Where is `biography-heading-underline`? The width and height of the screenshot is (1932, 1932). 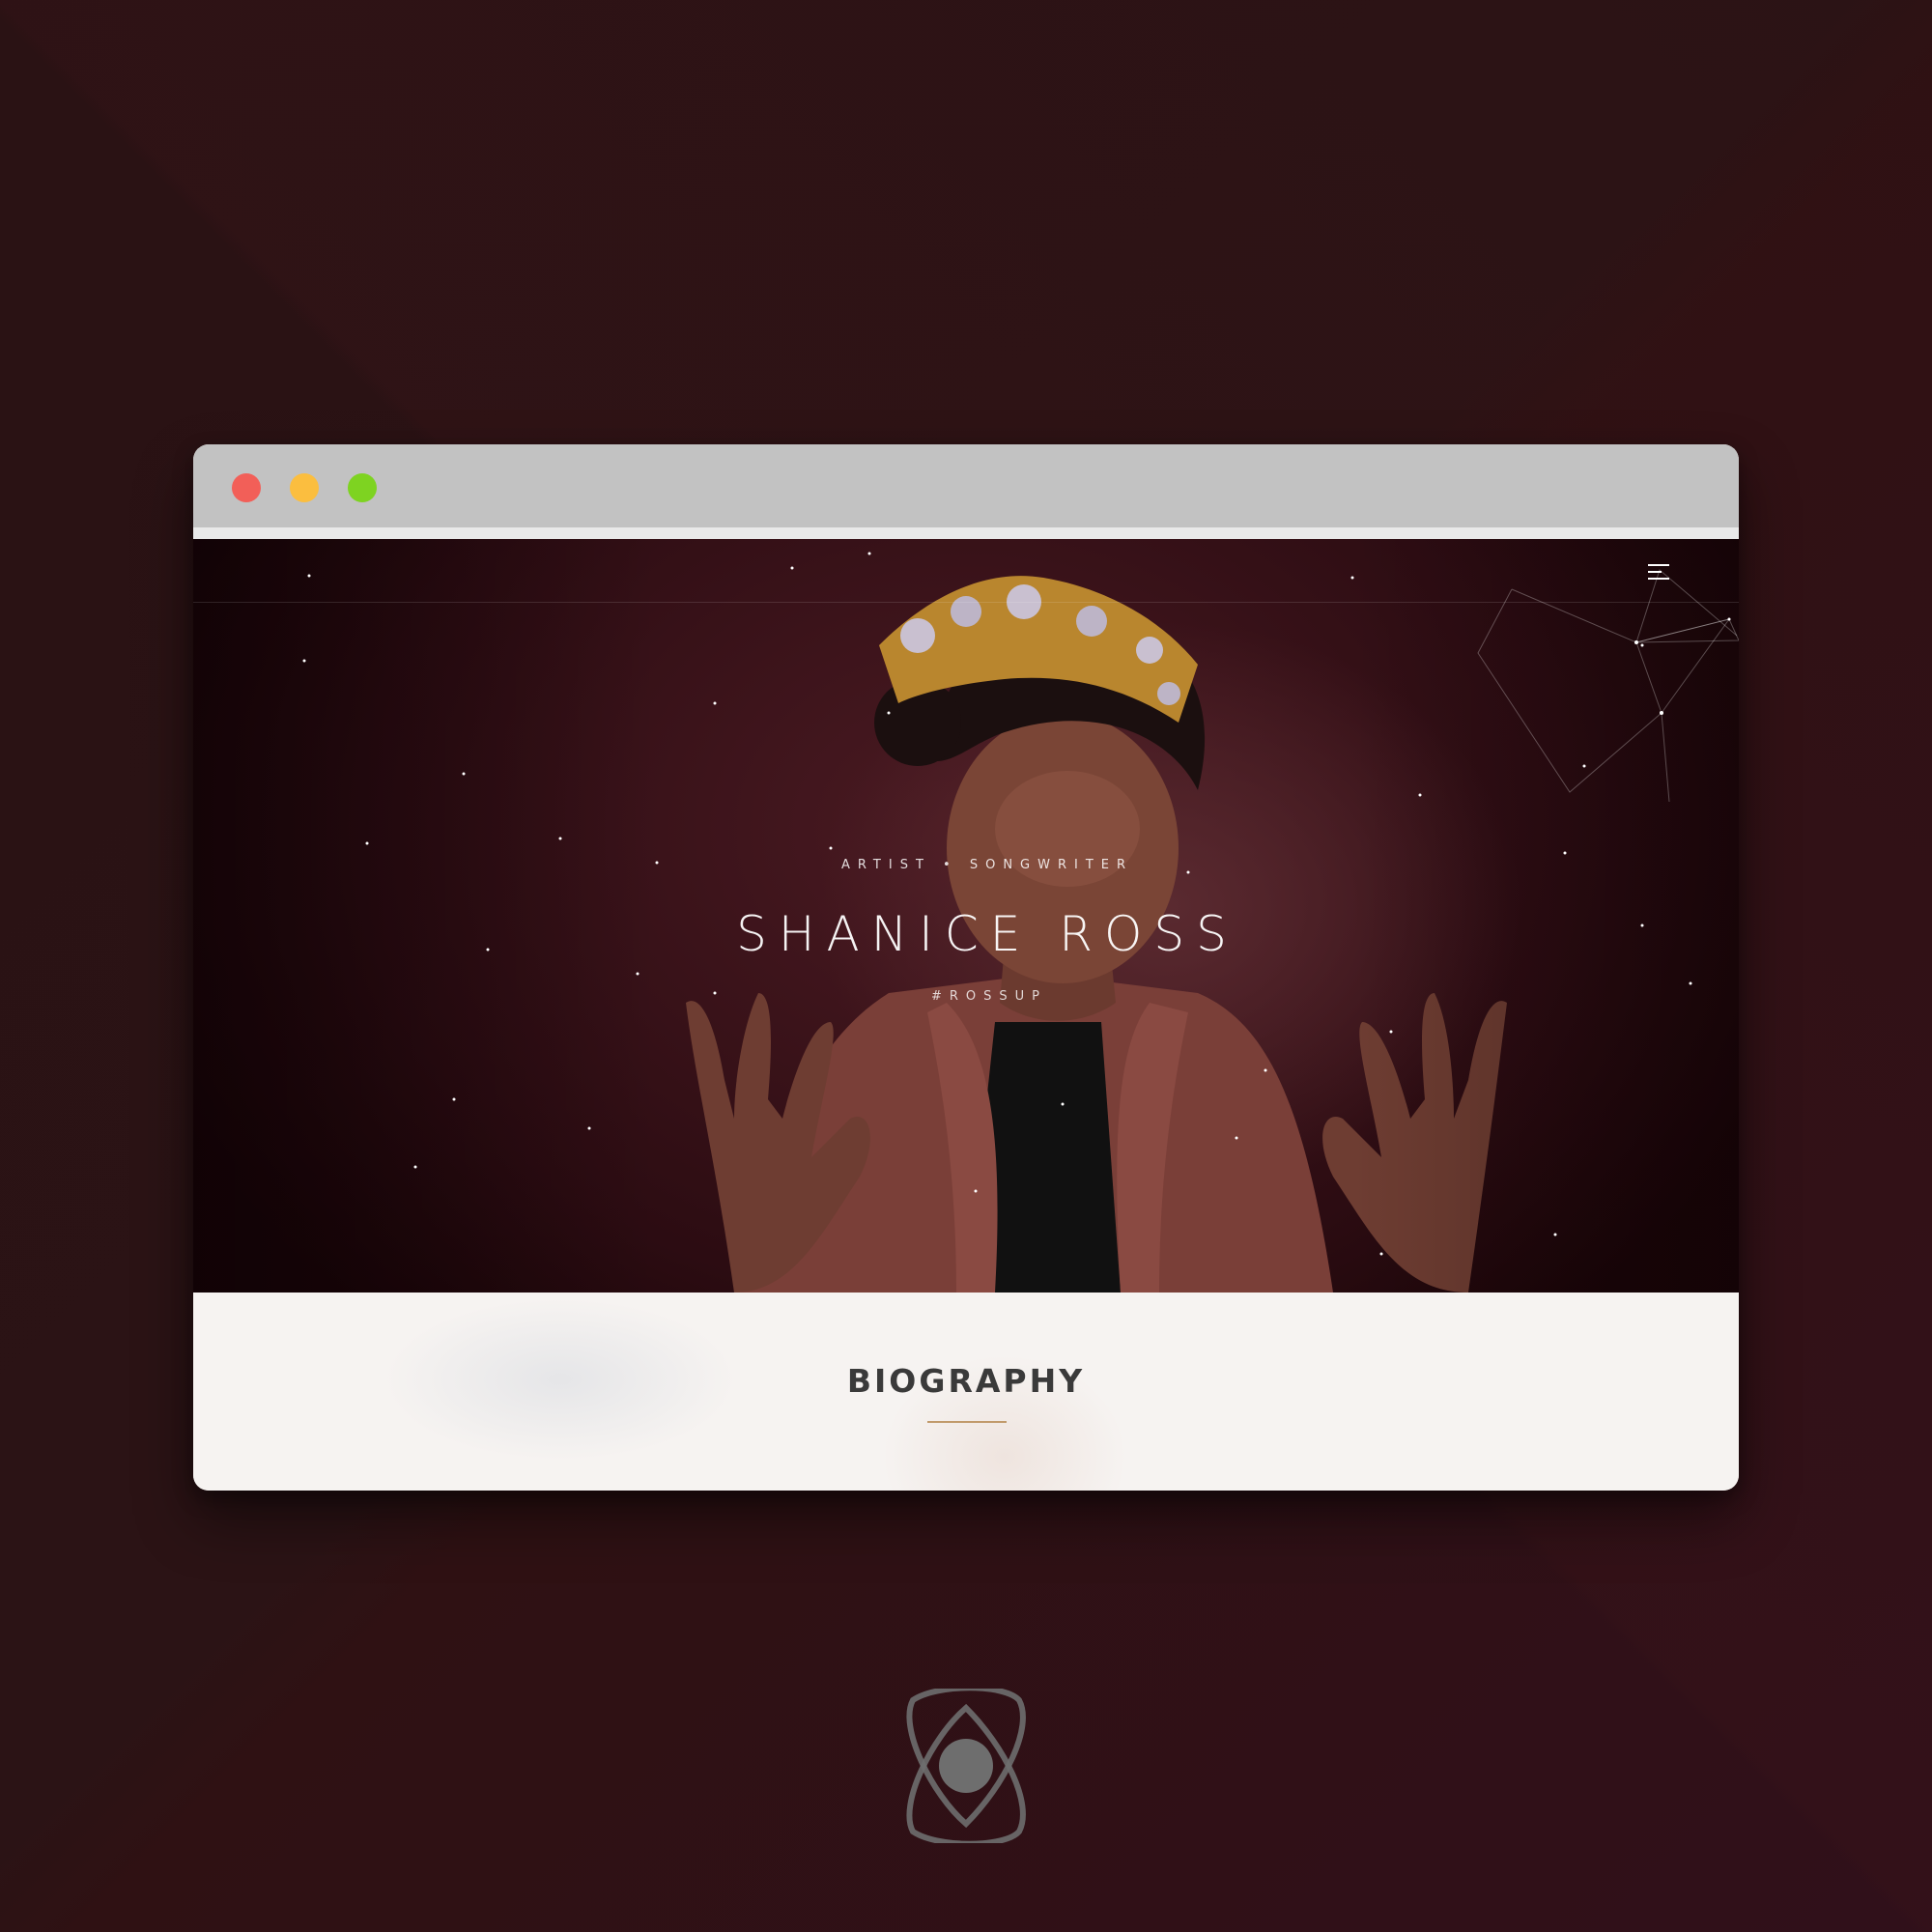 biography-heading-underline is located at coordinates (967, 1422).